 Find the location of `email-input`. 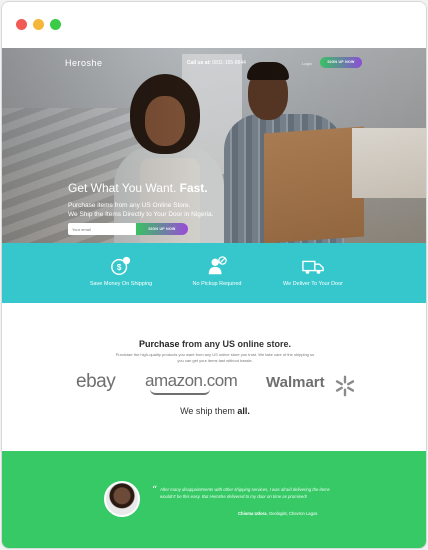

email-input is located at coordinates (102, 229).